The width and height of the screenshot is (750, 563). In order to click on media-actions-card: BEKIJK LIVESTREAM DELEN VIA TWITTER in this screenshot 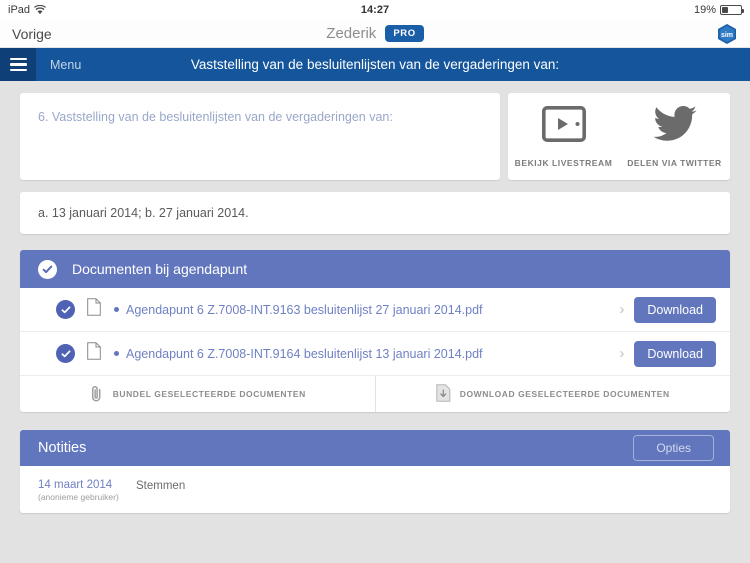, I will do `click(619, 136)`.